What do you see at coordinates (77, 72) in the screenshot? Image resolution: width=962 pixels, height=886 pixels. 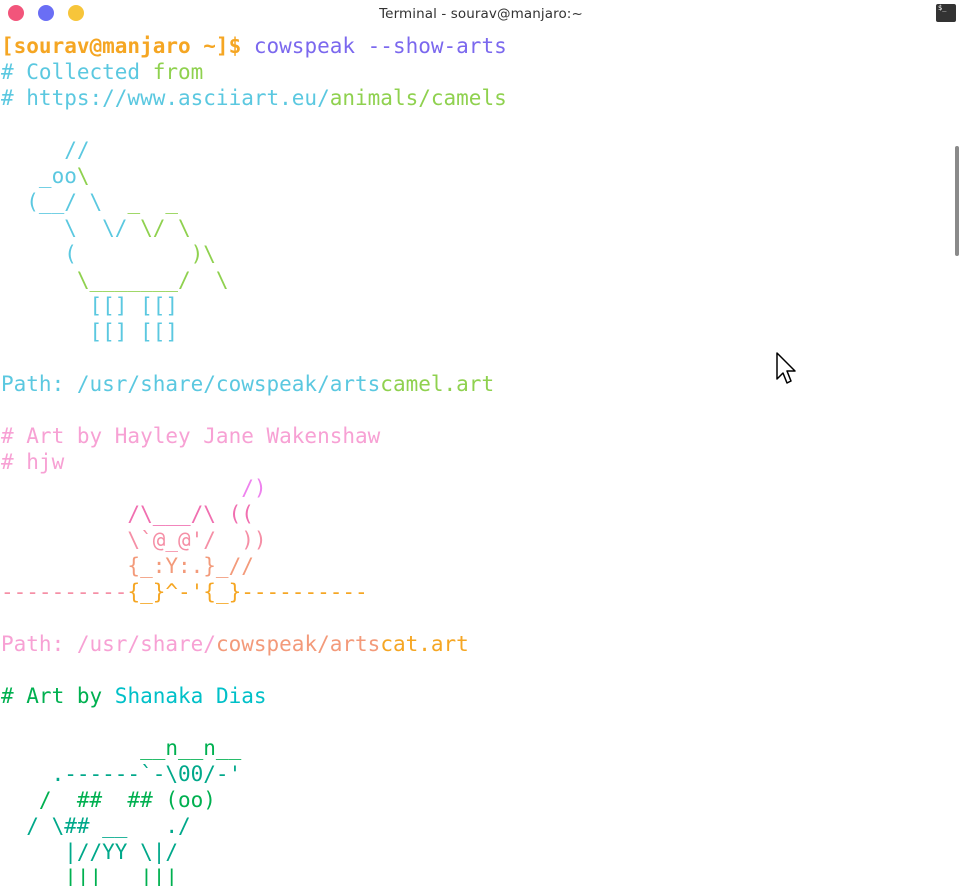 I see `terminal-text: # Collected` at bounding box center [77, 72].